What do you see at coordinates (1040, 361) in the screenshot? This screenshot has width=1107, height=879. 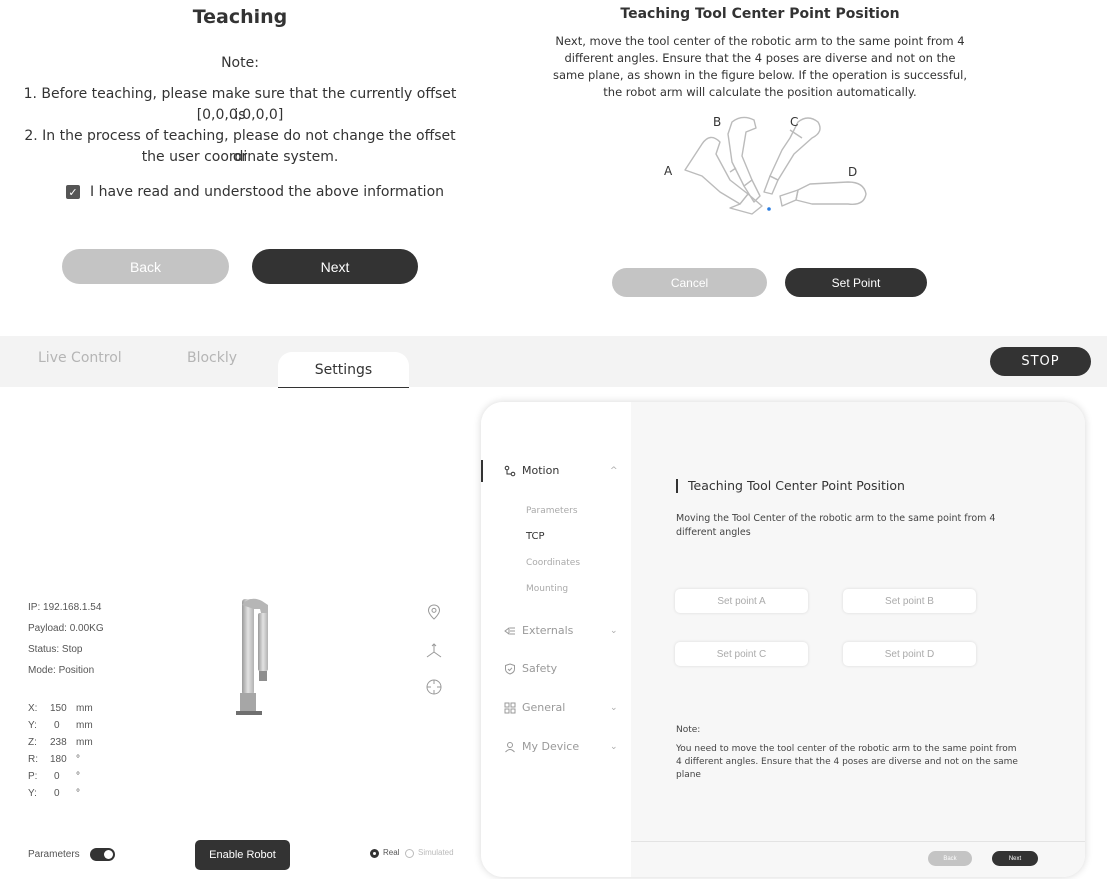 I see `stop-button: STOP` at bounding box center [1040, 361].